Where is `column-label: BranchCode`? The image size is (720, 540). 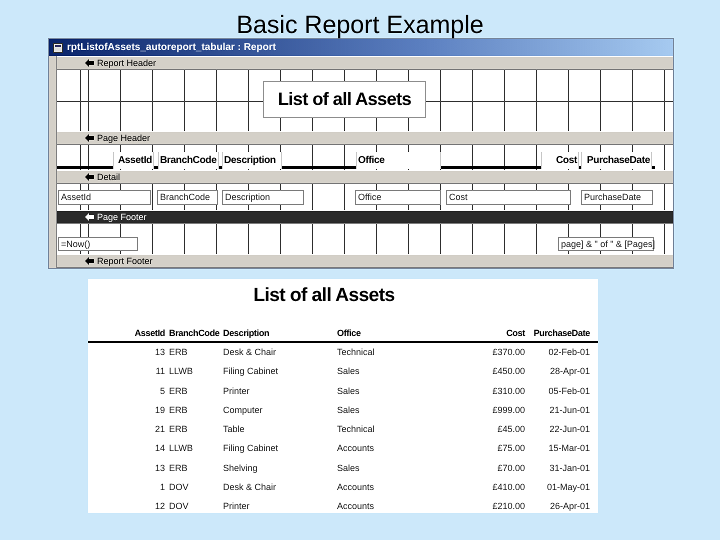
column-label: BranchCode is located at coordinates (188, 160).